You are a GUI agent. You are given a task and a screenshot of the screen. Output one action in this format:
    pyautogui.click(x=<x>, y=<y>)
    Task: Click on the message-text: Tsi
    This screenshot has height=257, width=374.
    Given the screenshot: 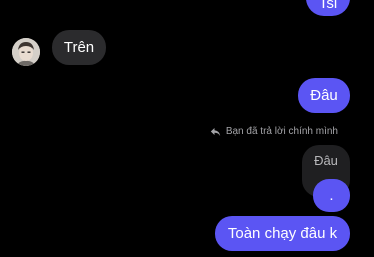 What is the action you would take?
    pyautogui.click(x=328, y=6)
    